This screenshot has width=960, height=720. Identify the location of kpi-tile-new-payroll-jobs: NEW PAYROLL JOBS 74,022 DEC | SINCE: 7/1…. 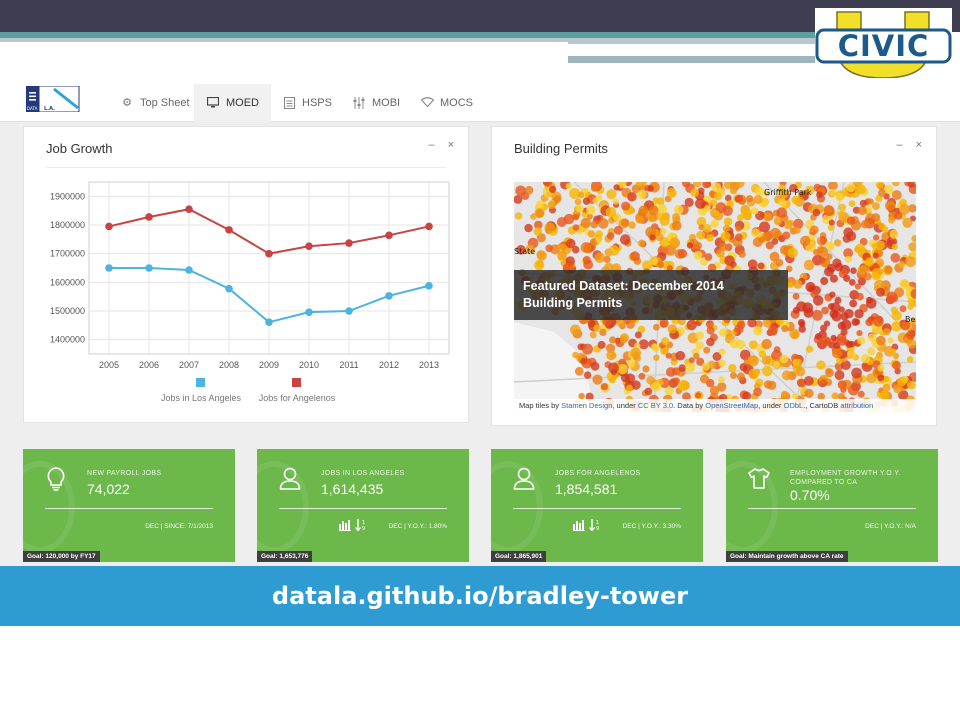
(129, 505).